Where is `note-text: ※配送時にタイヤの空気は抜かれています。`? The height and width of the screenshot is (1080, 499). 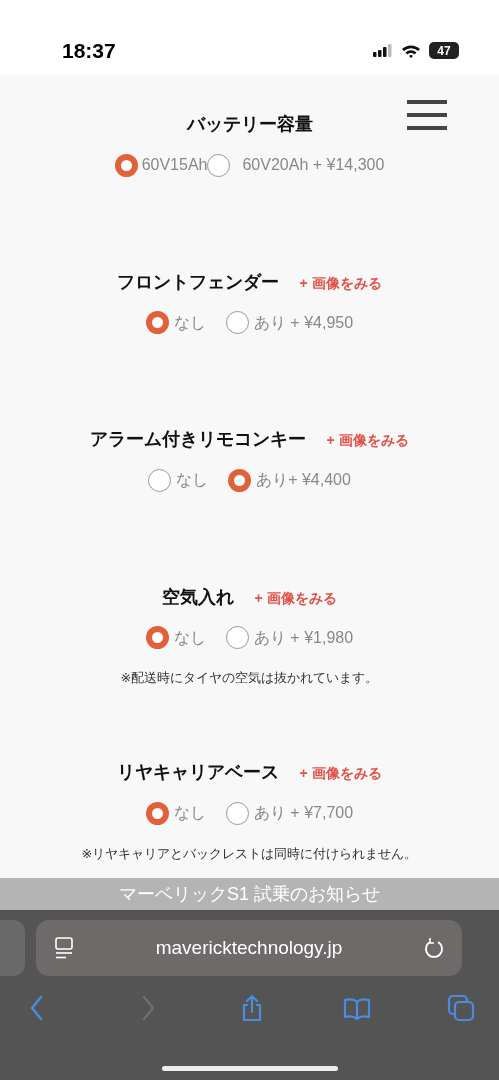 note-text: ※配送時にタイヤの空気は抜かれています。 is located at coordinates (249, 678).